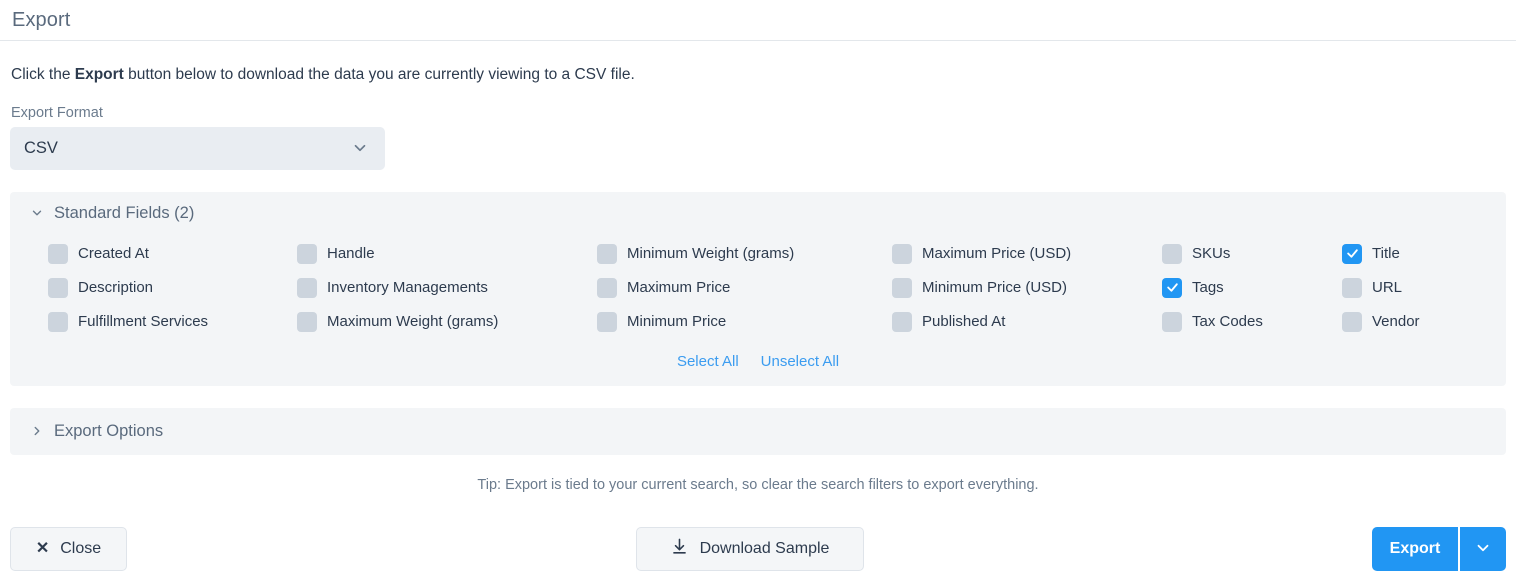 The image size is (1516, 583). Describe the element at coordinates (1027, 322) in the screenshot. I see `field-checkbox-item: Published At` at that location.